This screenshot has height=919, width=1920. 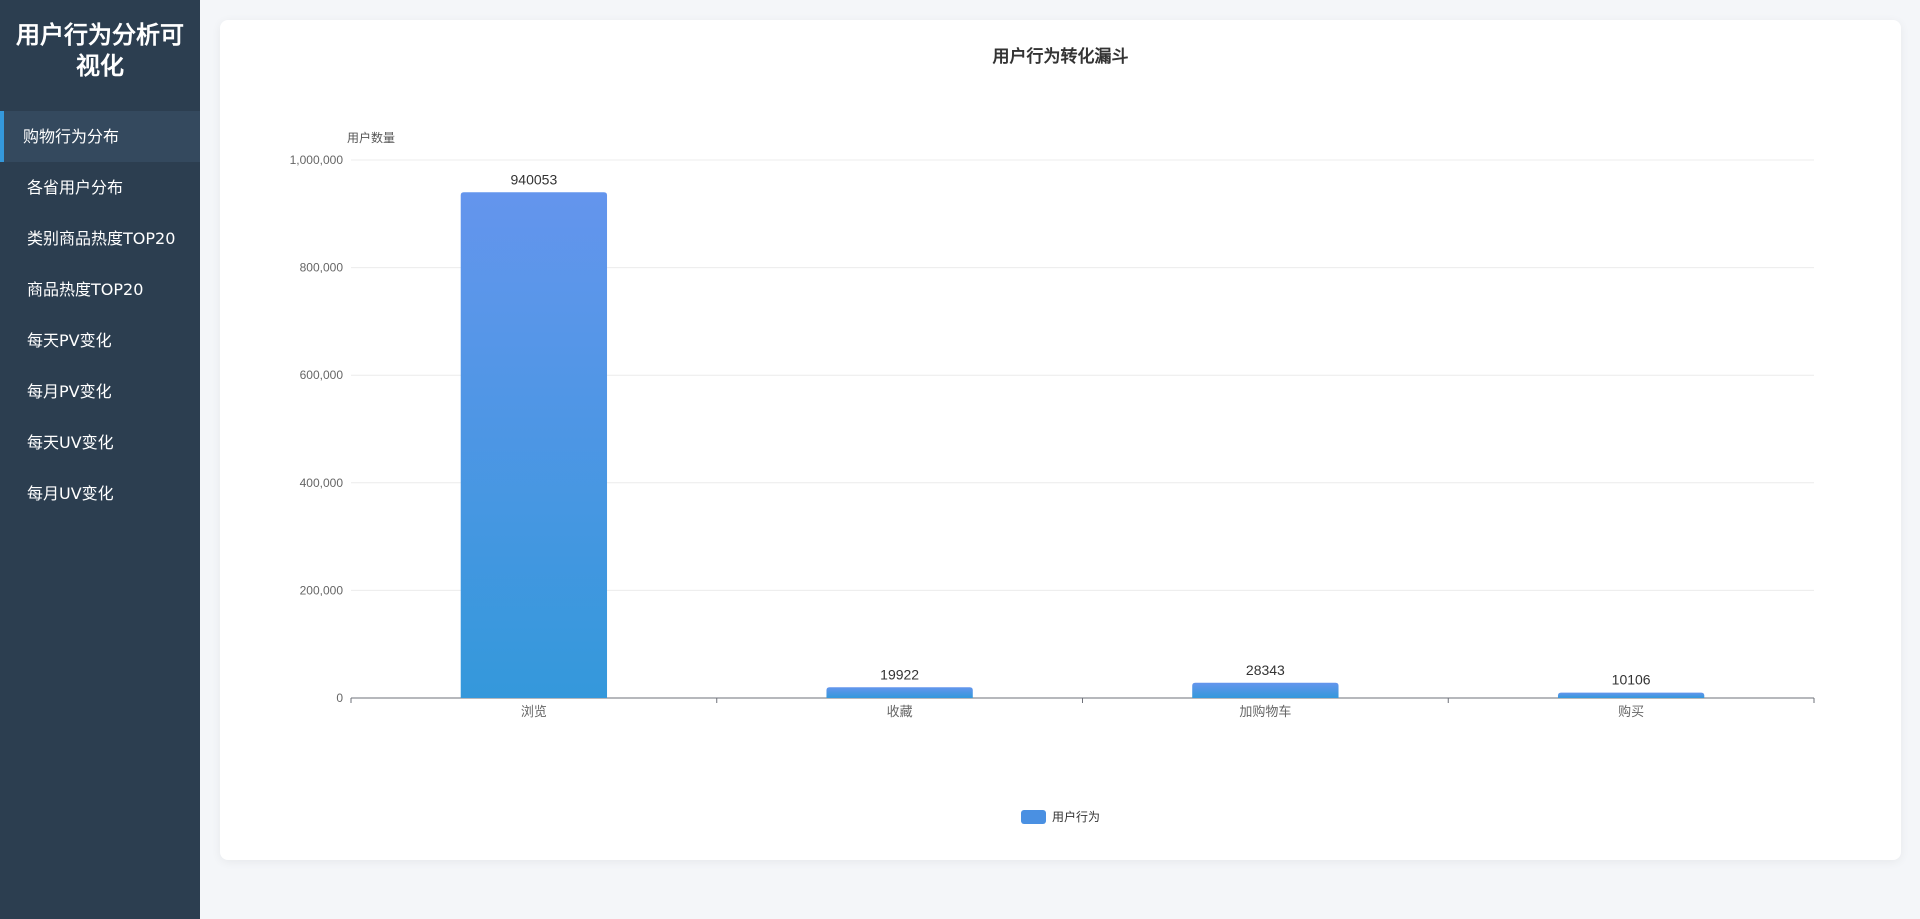 What do you see at coordinates (100, 187) in the screenshot?
I see `sidebar-item-2: 各省用户分布` at bounding box center [100, 187].